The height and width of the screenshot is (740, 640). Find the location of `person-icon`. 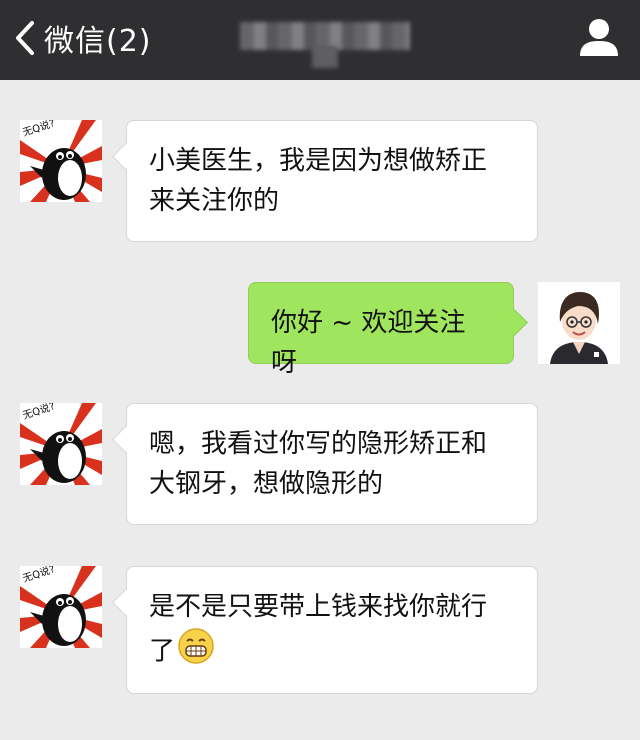

person-icon is located at coordinates (599, 40).